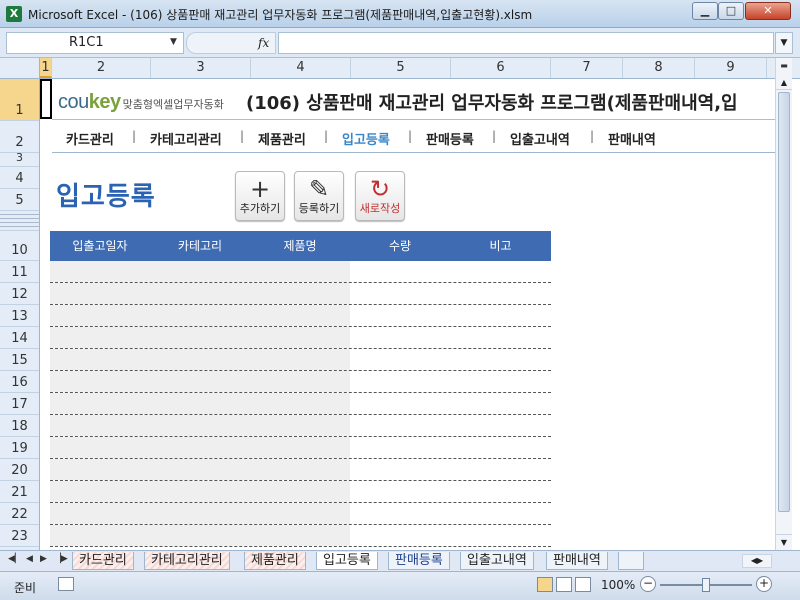 This screenshot has height=600, width=800. I want to click on row-header: 3, so click(19, 159).